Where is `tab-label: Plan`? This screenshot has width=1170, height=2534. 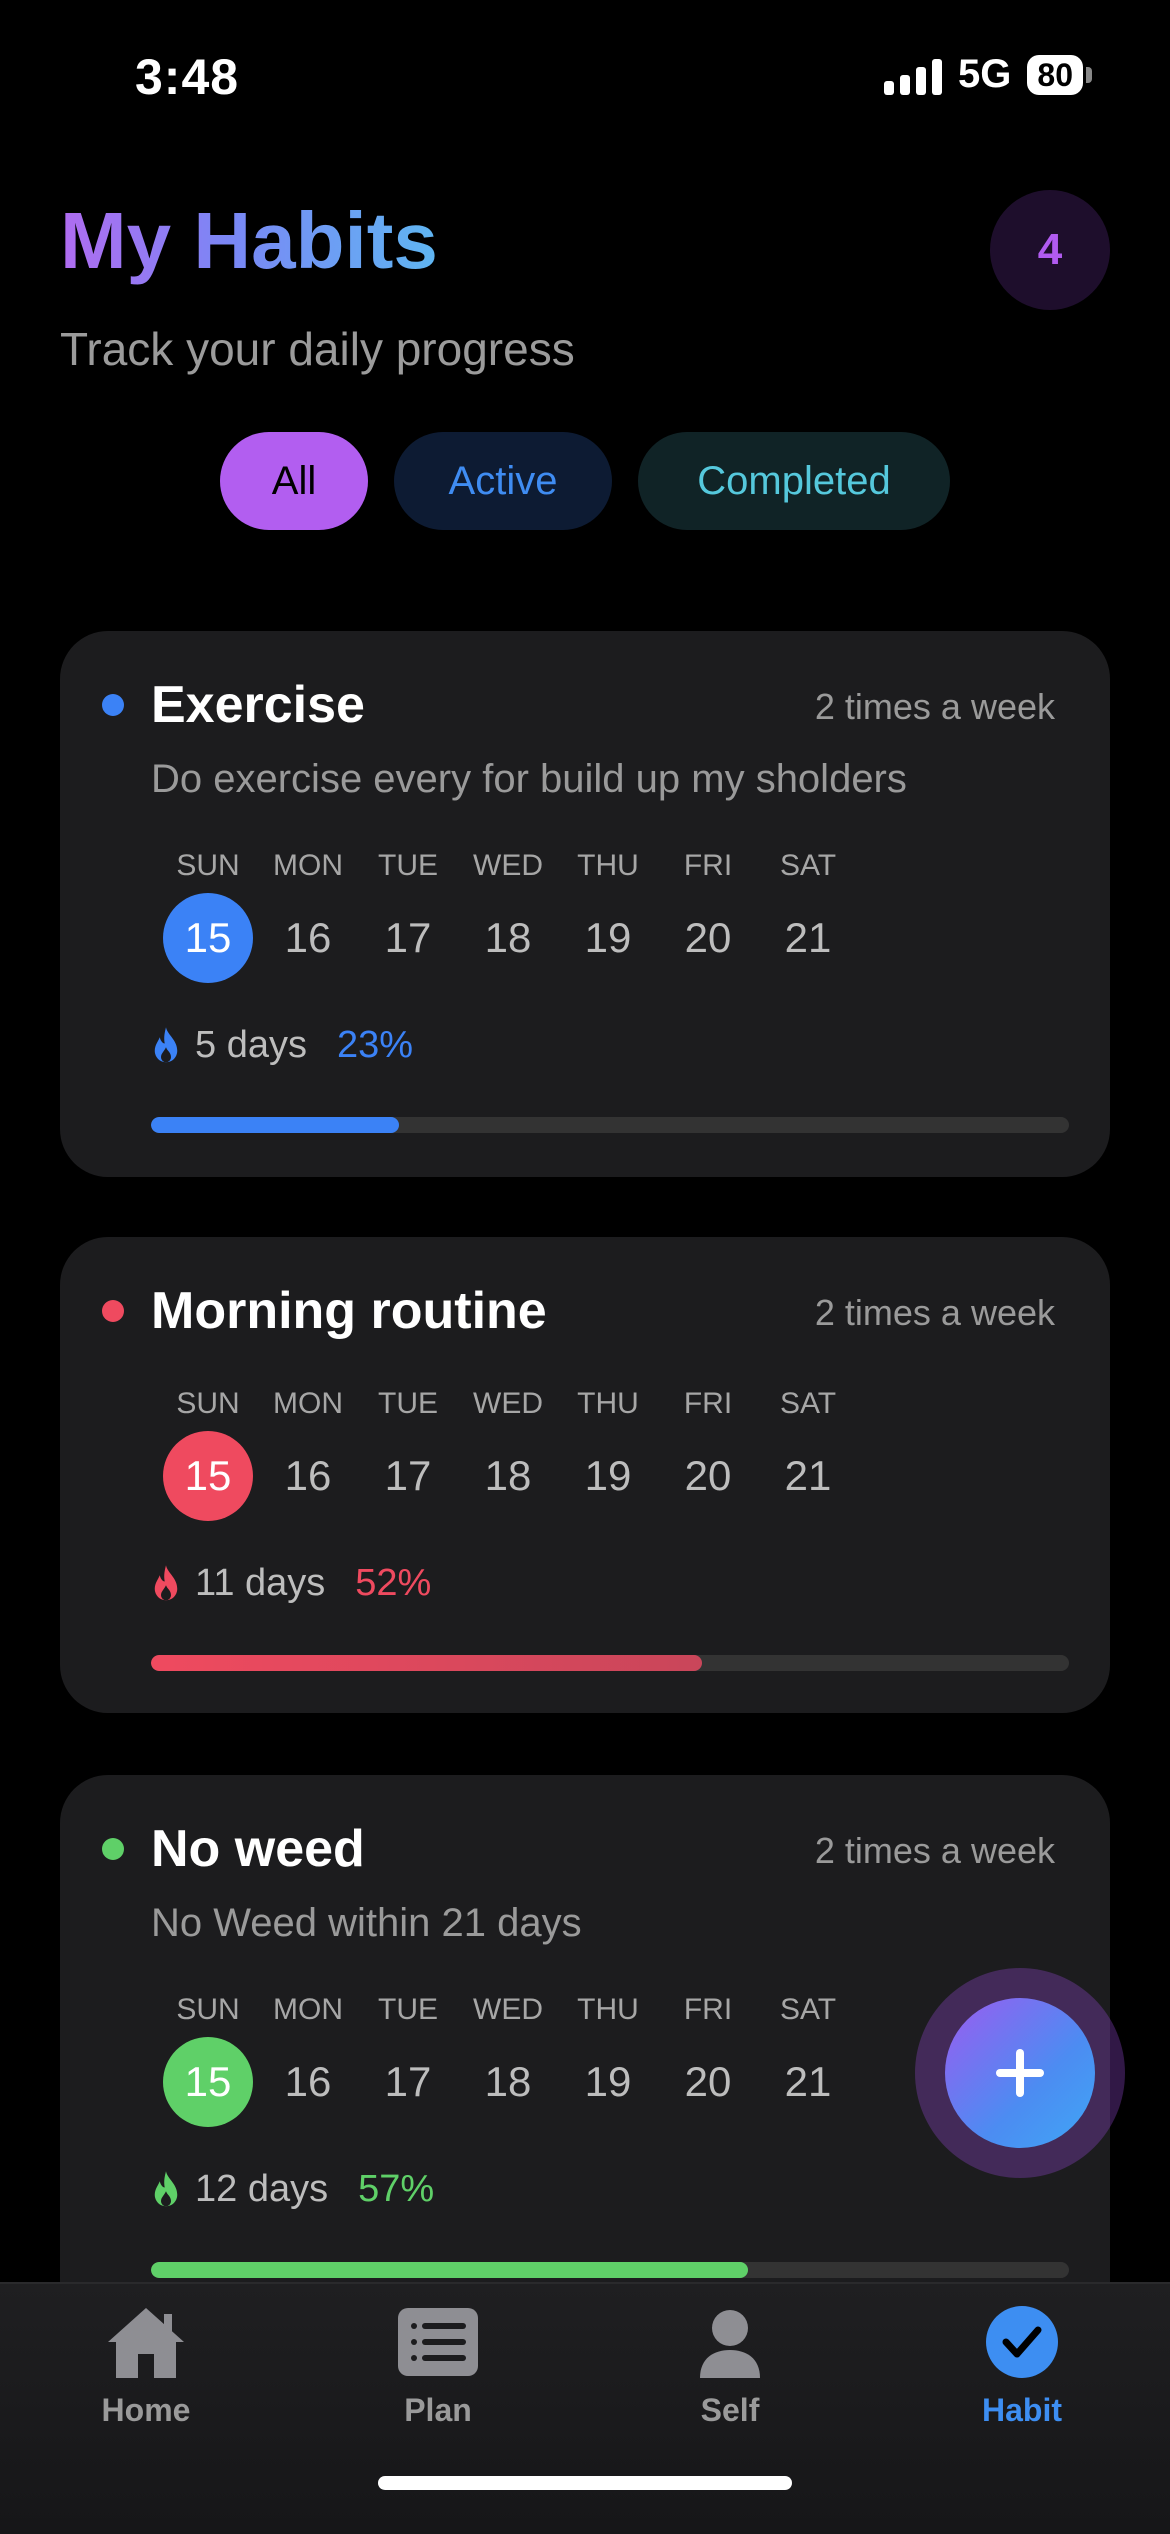
tab-label: Plan is located at coordinates (438, 2410).